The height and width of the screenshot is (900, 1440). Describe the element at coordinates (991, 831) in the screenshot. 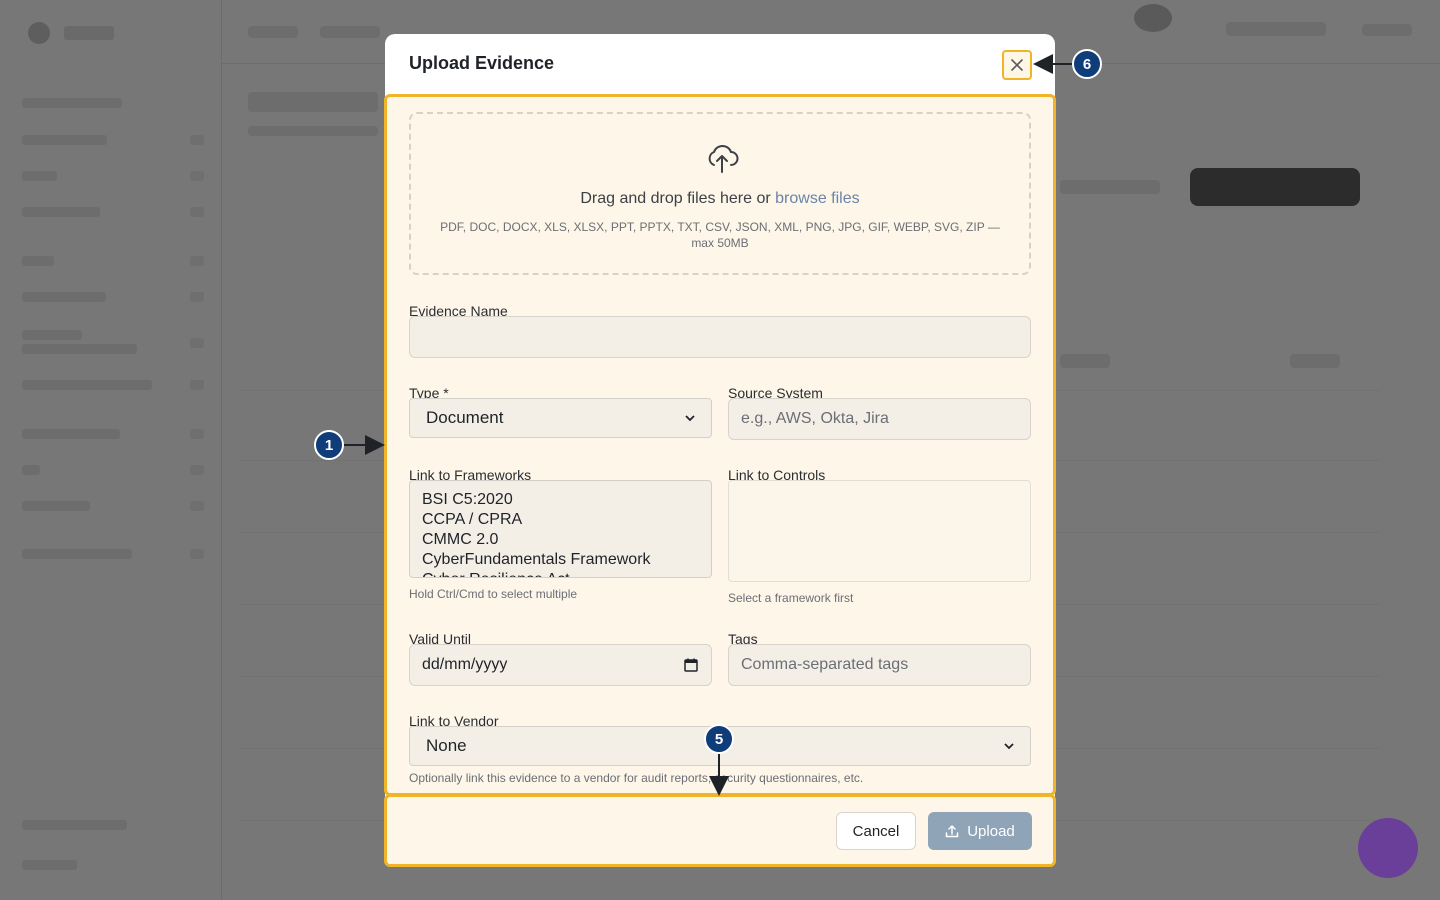

I see `upload-button-label: Upload` at that location.